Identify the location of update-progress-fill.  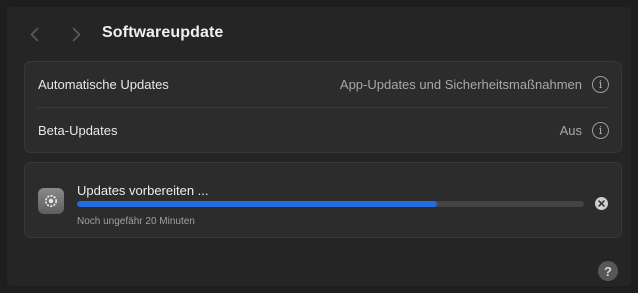
(257, 204).